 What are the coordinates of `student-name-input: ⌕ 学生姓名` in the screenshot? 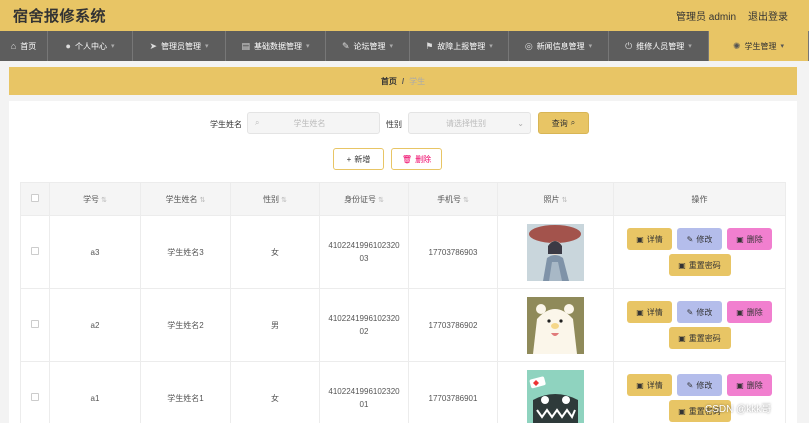 It's located at (313, 123).